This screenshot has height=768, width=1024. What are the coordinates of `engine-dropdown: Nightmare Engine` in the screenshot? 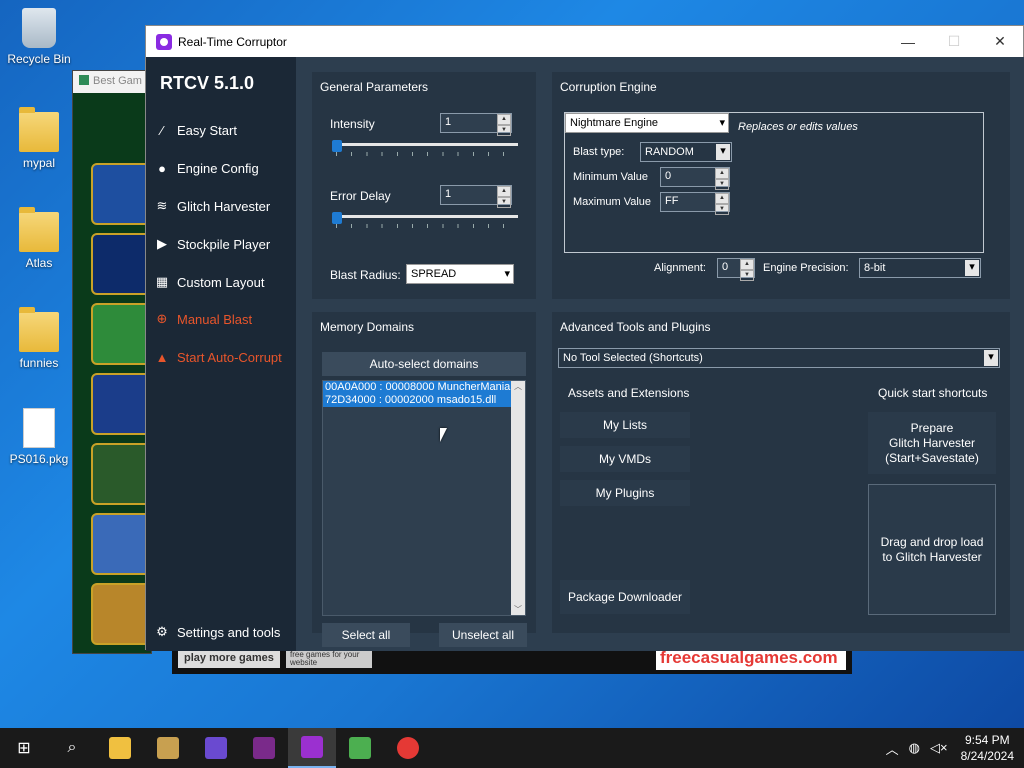 It's located at (647, 123).